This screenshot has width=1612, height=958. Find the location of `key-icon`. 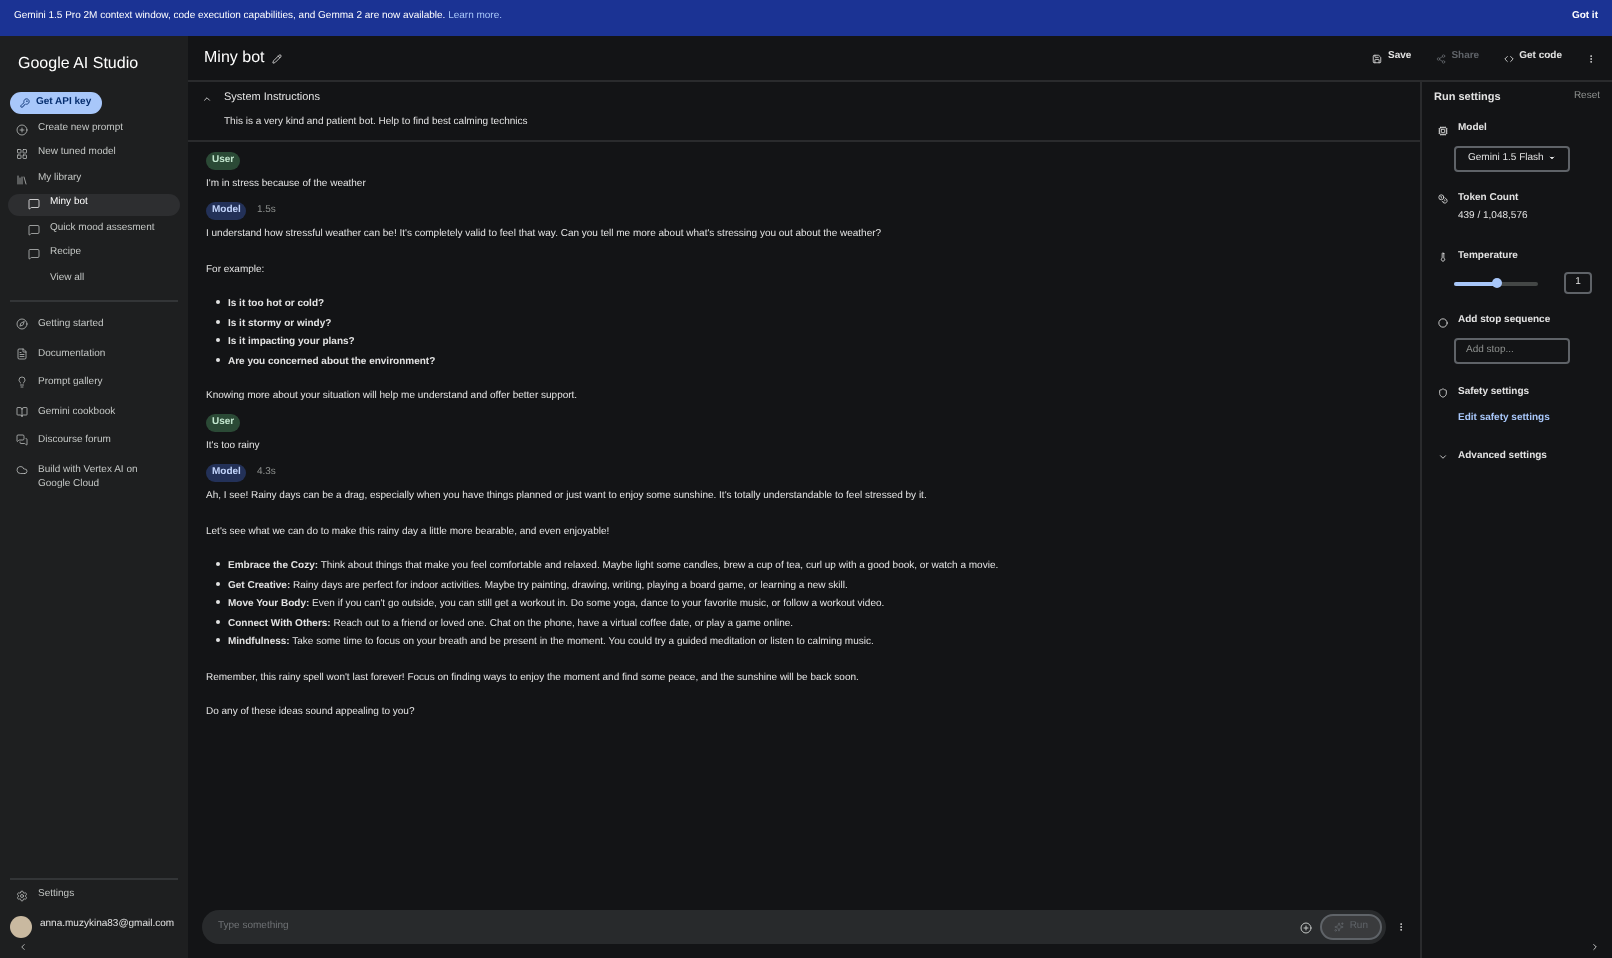

key-icon is located at coordinates (25, 103).